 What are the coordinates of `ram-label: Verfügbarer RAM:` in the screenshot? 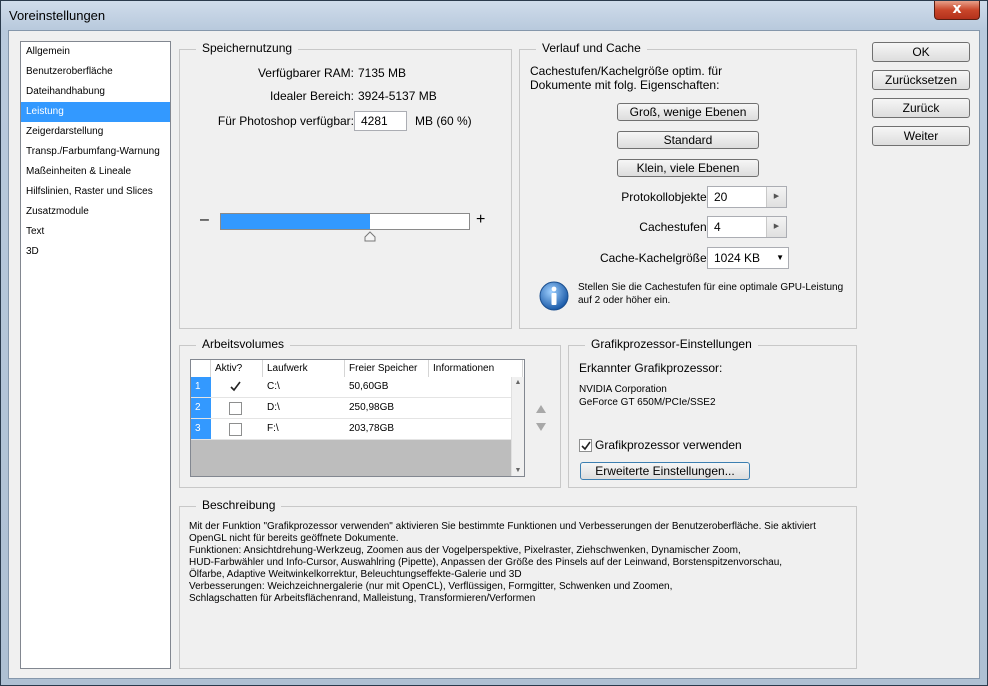 It's located at (305, 73).